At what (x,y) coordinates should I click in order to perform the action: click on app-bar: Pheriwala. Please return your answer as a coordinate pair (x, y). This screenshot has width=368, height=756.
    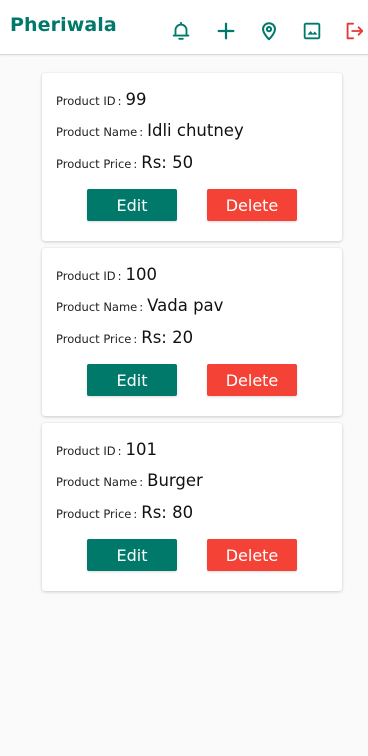
    Looking at the image, I should click on (184, 27).